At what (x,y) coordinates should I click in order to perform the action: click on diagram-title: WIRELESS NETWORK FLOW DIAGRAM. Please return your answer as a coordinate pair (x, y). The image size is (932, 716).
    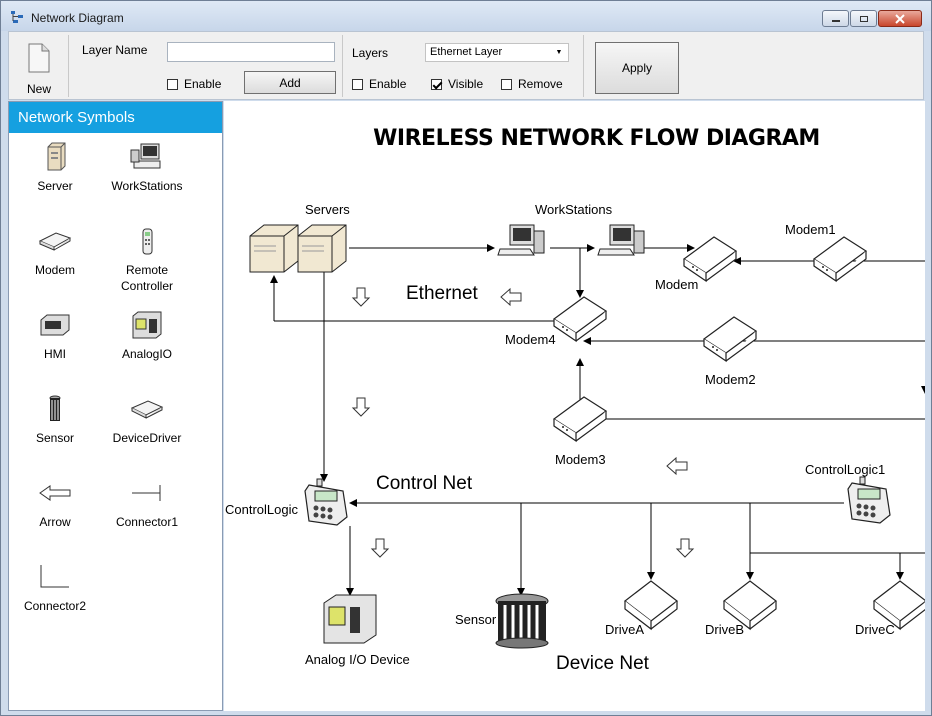
    Looking at the image, I should click on (596, 138).